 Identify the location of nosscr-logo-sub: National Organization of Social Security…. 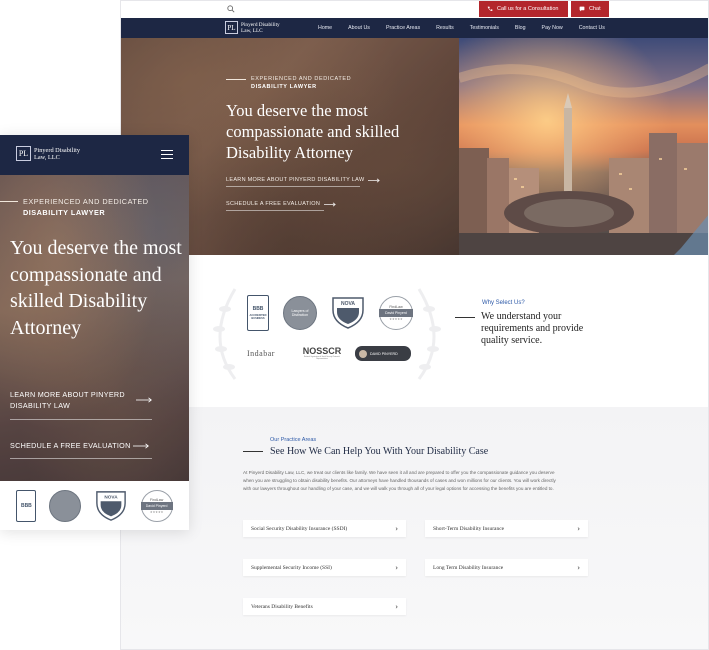
(322, 358).